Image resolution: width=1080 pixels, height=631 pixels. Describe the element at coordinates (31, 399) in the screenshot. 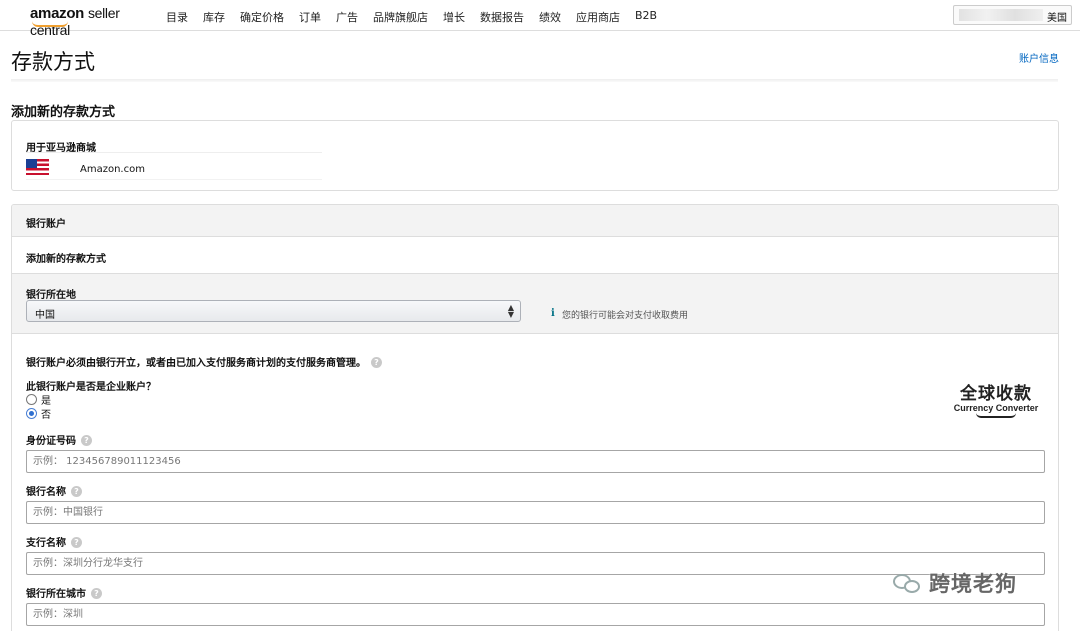

I see `radio-yes` at that location.